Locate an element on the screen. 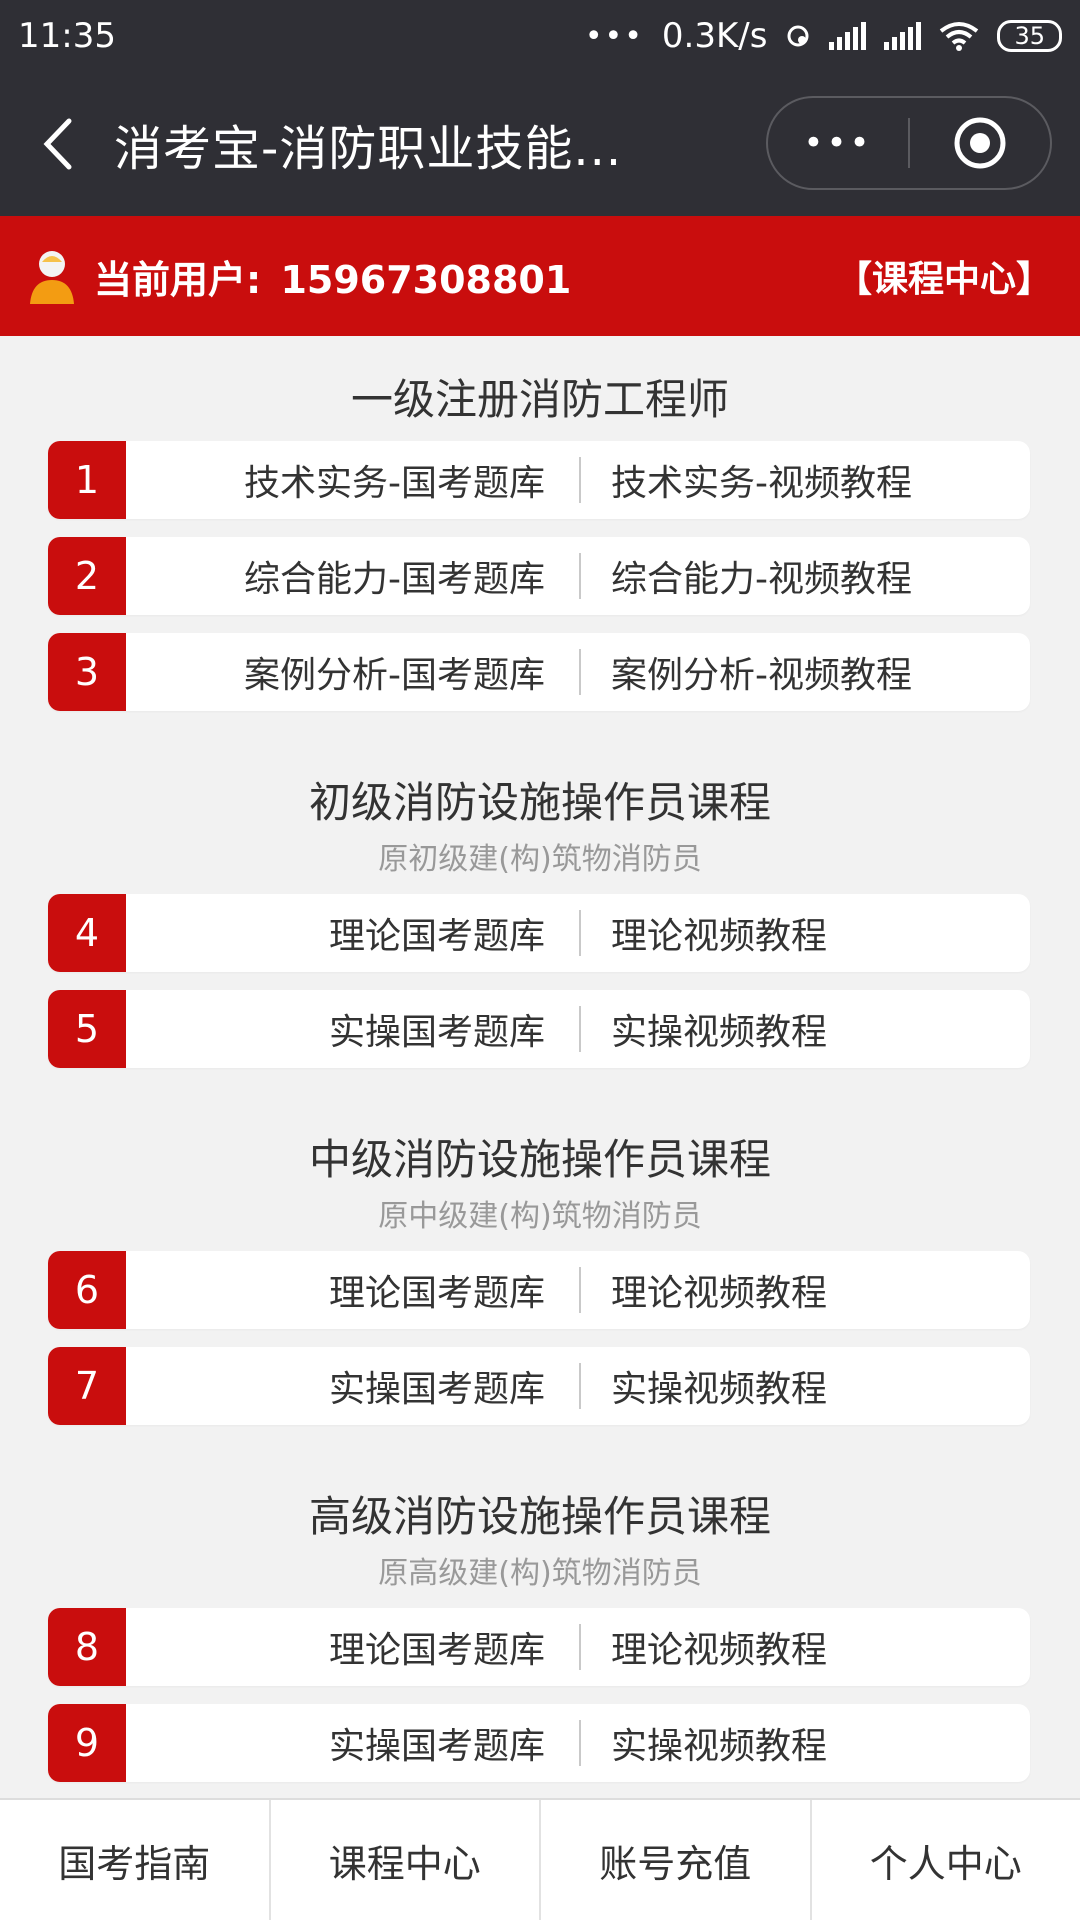 This screenshot has width=1080, height=1920. course-row: 2 综合能力-国考题库 综合能力-视频教程 is located at coordinates (539, 576).